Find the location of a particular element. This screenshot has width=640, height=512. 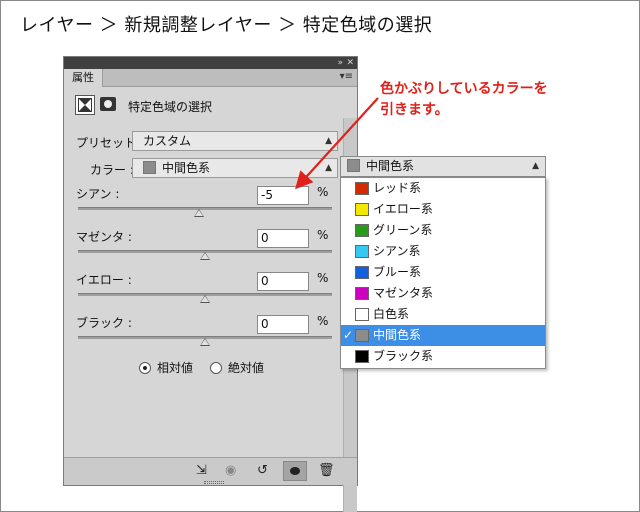

colors-dropdown-header: 中間色系 ▲ is located at coordinates (443, 166).